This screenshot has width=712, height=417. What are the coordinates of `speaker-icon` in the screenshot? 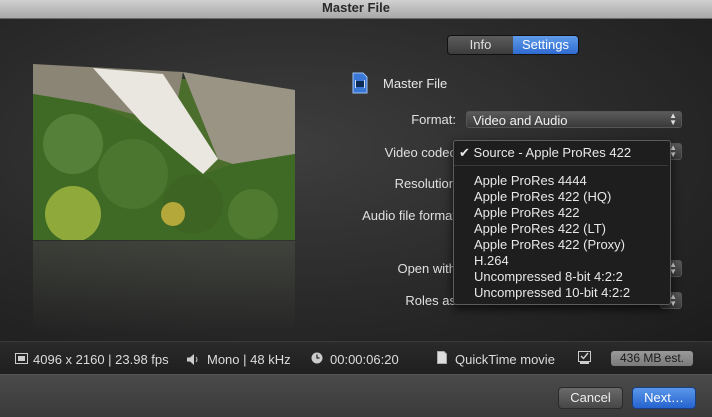 It's located at (194, 360).